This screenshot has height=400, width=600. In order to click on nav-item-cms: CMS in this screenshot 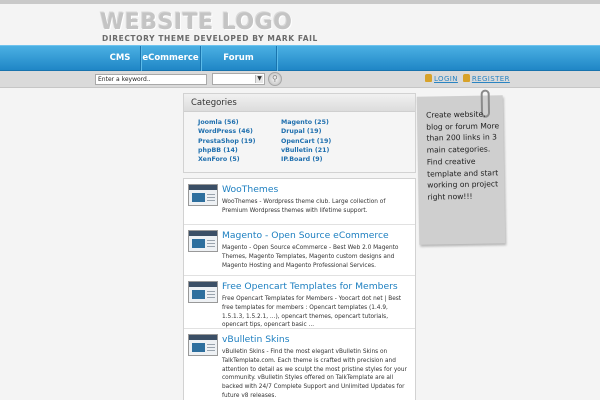, I will do `click(120, 58)`.